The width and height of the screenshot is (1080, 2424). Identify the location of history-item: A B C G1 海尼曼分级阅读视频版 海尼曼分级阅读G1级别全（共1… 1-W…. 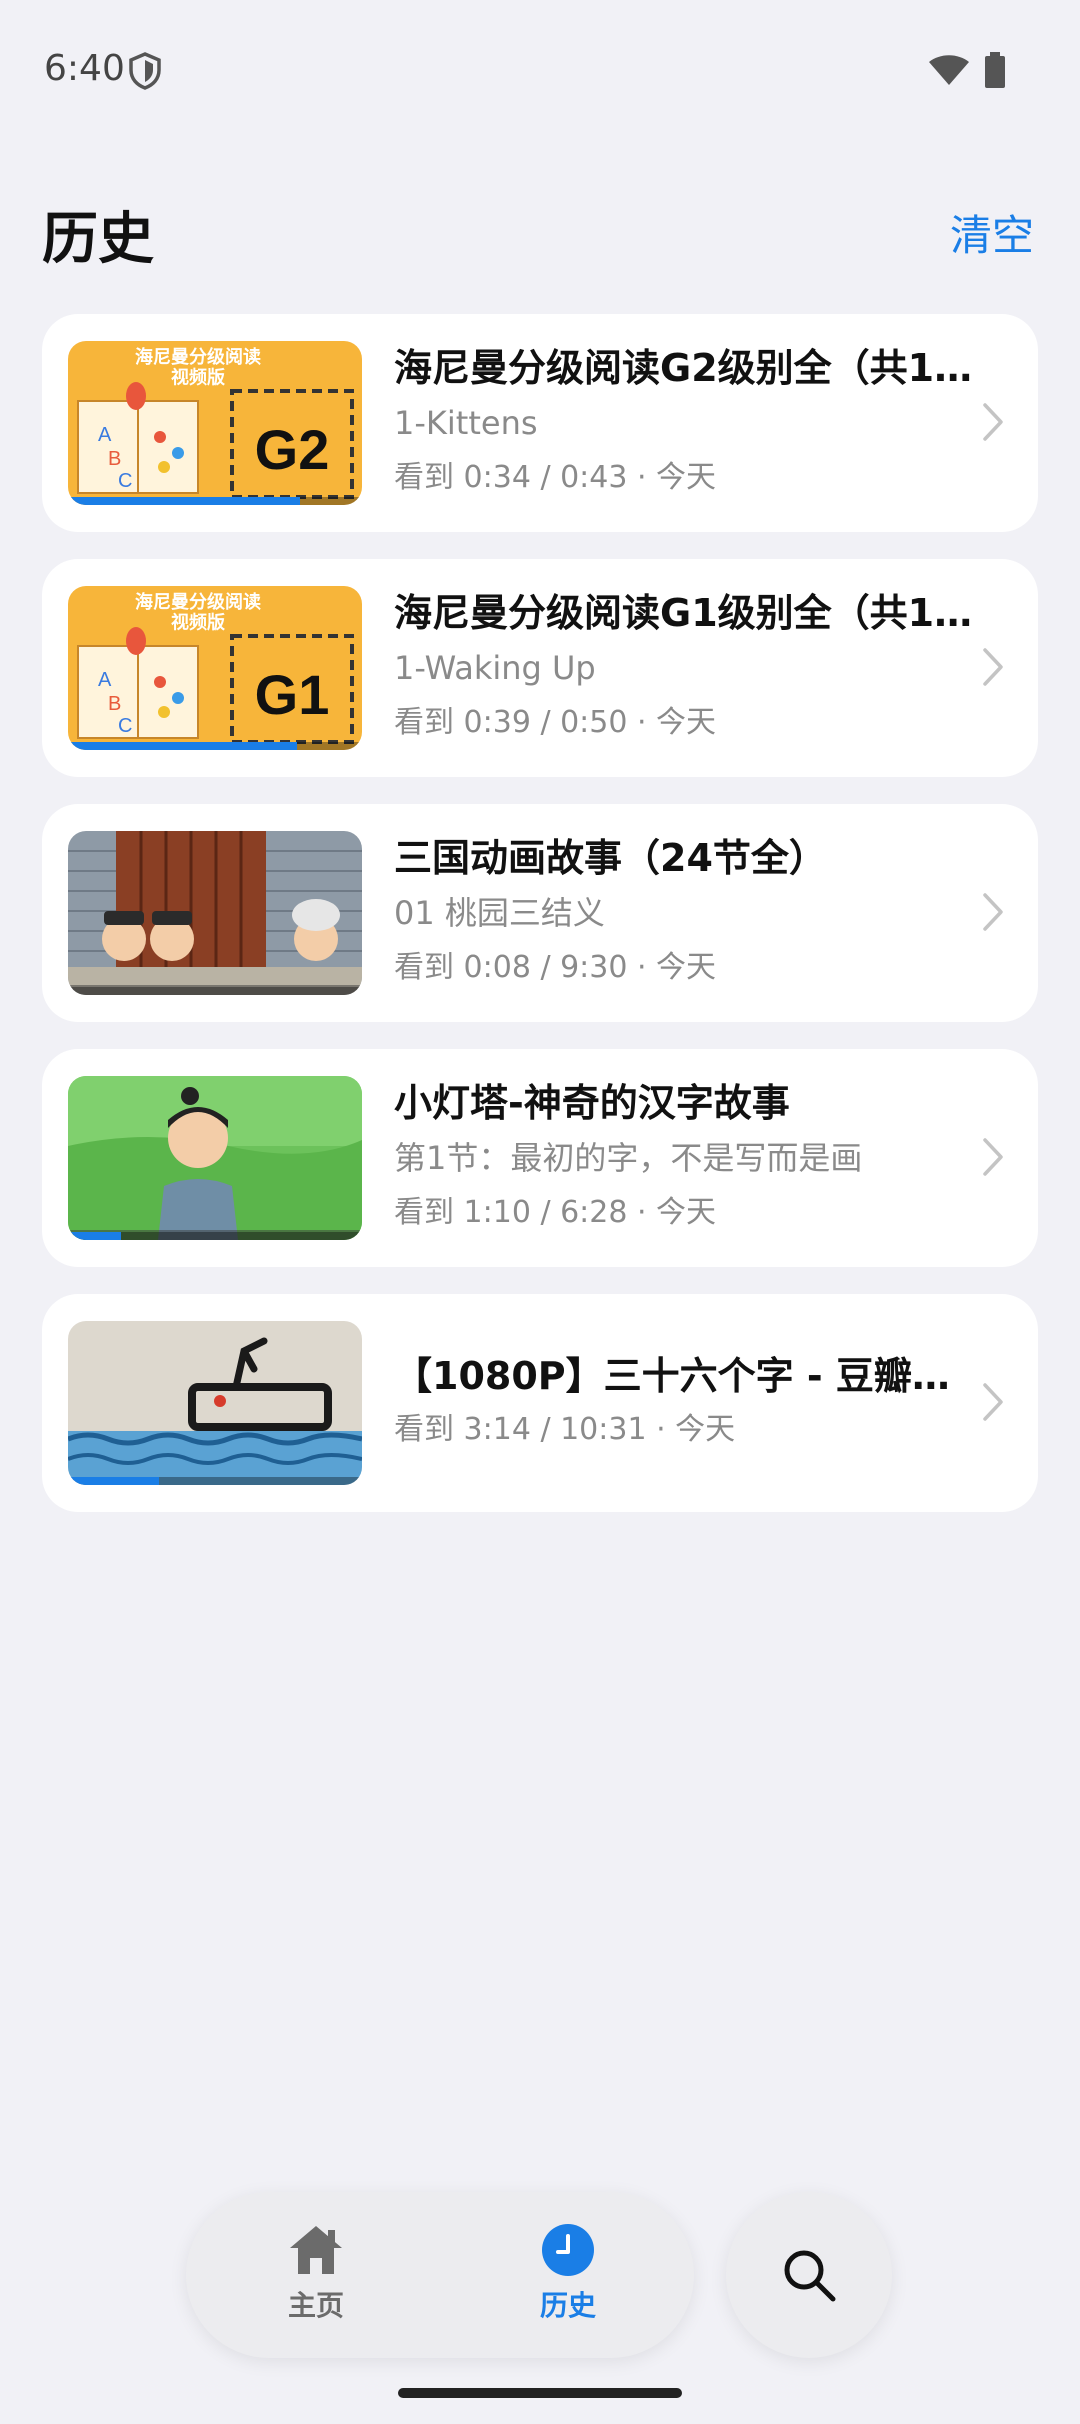
(540, 668).